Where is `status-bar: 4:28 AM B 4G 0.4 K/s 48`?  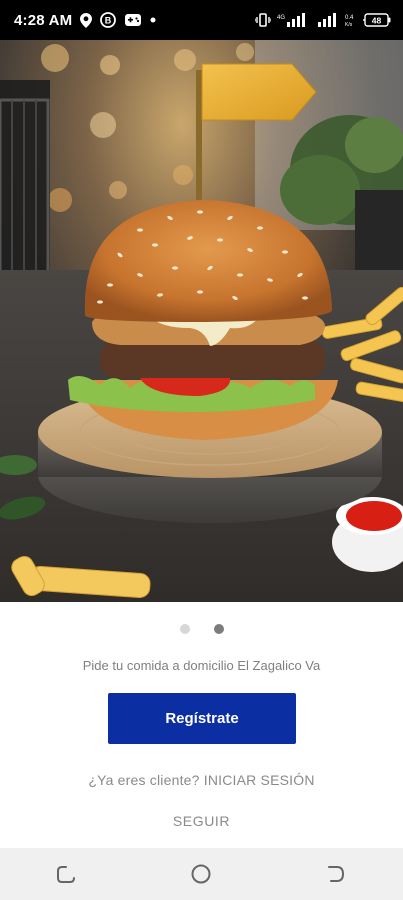 status-bar: 4:28 AM B 4G 0.4 K/s 48 is located at coordinates (201, 20).